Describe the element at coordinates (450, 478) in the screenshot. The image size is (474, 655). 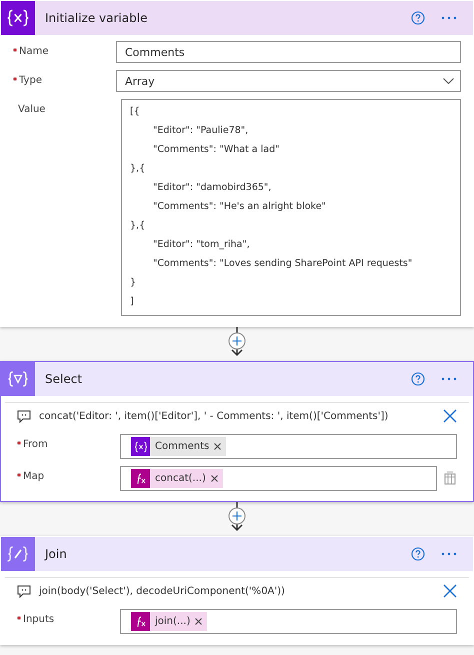
I see `table-icon` at that location.